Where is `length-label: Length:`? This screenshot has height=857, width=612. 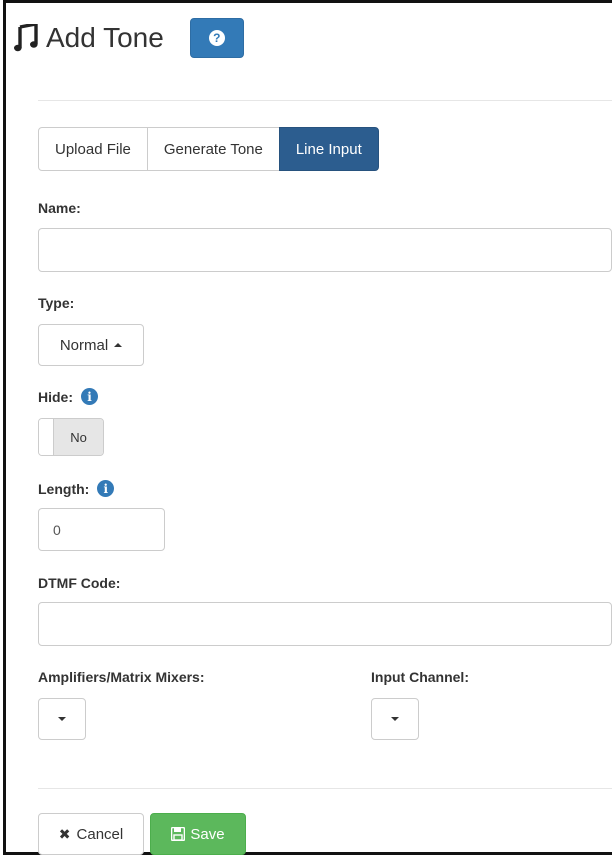
length-label: Length: is located at coordinates (64, 488).